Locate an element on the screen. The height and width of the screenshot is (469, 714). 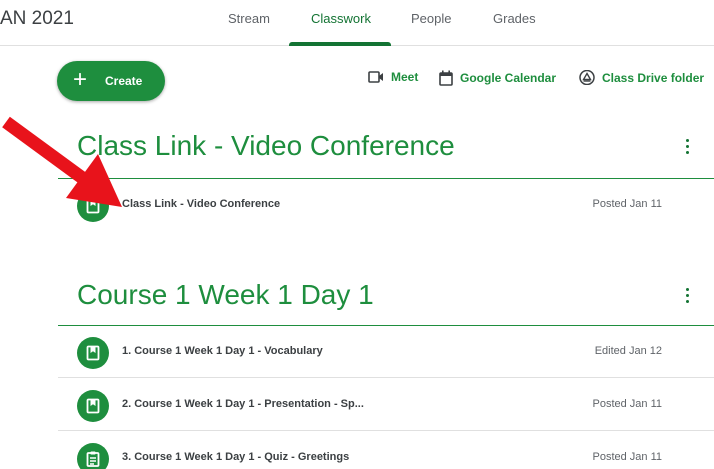
class-title: AN 2021 is located at coordinates (37, 18).